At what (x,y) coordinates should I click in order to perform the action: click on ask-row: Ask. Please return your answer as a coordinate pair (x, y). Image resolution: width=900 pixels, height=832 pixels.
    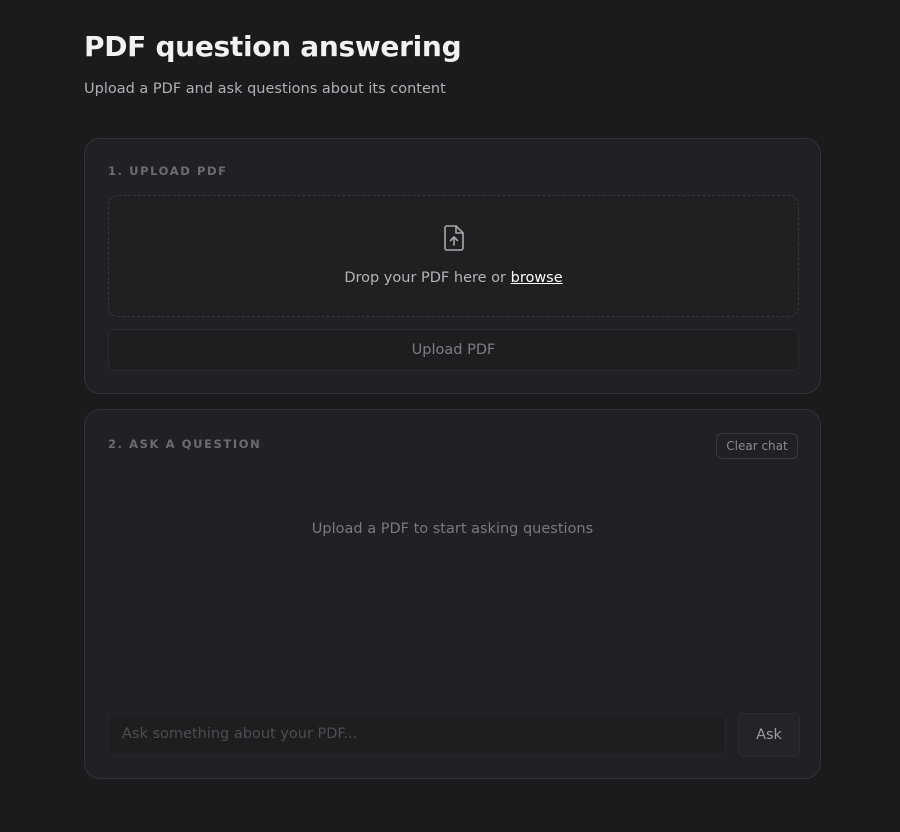
    Looking at the image, I should click on (454, 735).